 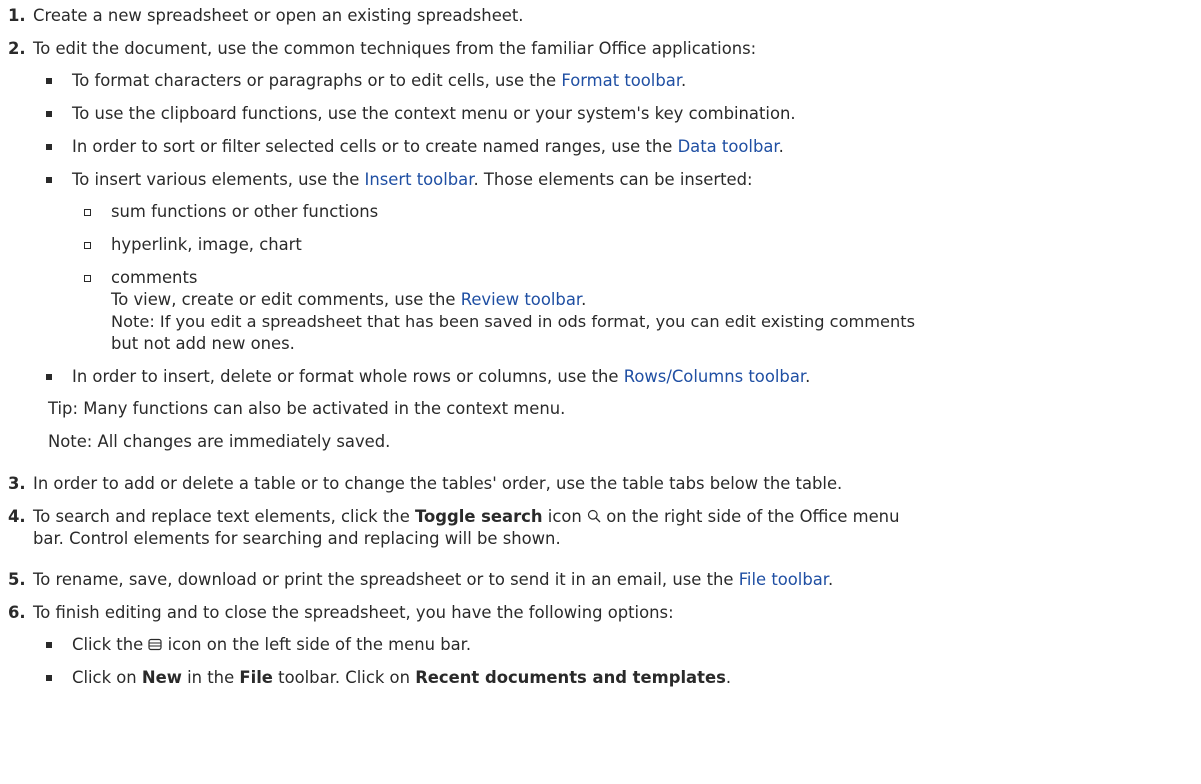 I want to click on step-number: 6., so click(x=17, y=612).